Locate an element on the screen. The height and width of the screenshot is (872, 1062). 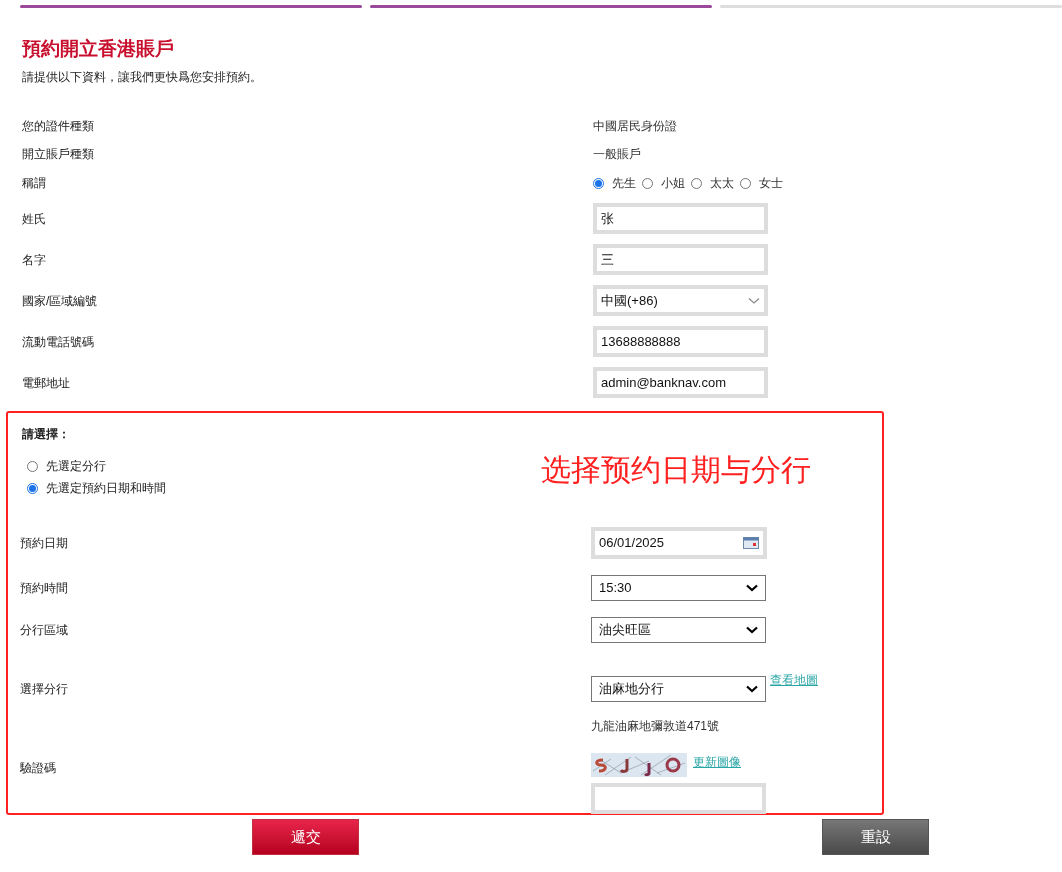
calendar-icon is located at coordinates (751, 543).